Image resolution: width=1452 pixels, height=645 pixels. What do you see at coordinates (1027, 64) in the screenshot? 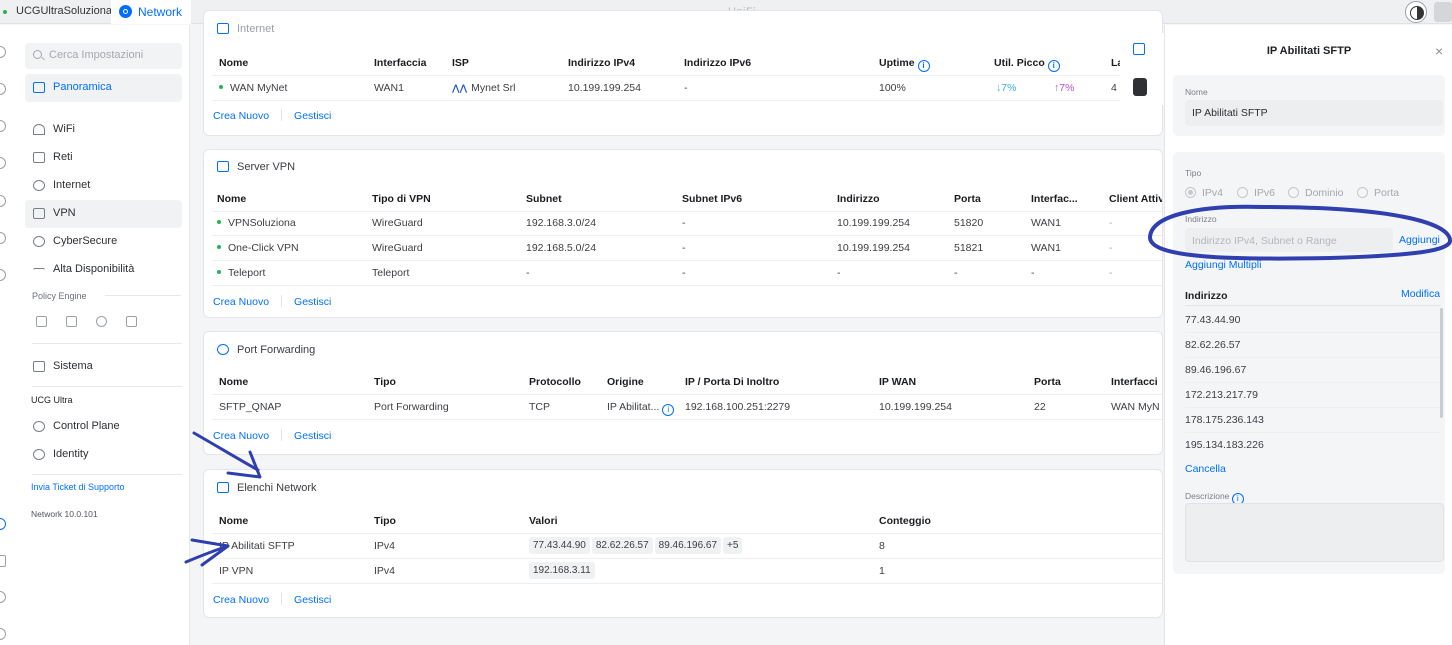
I see `col-header: Util. Picco i` at bounding box center [1027, 64].